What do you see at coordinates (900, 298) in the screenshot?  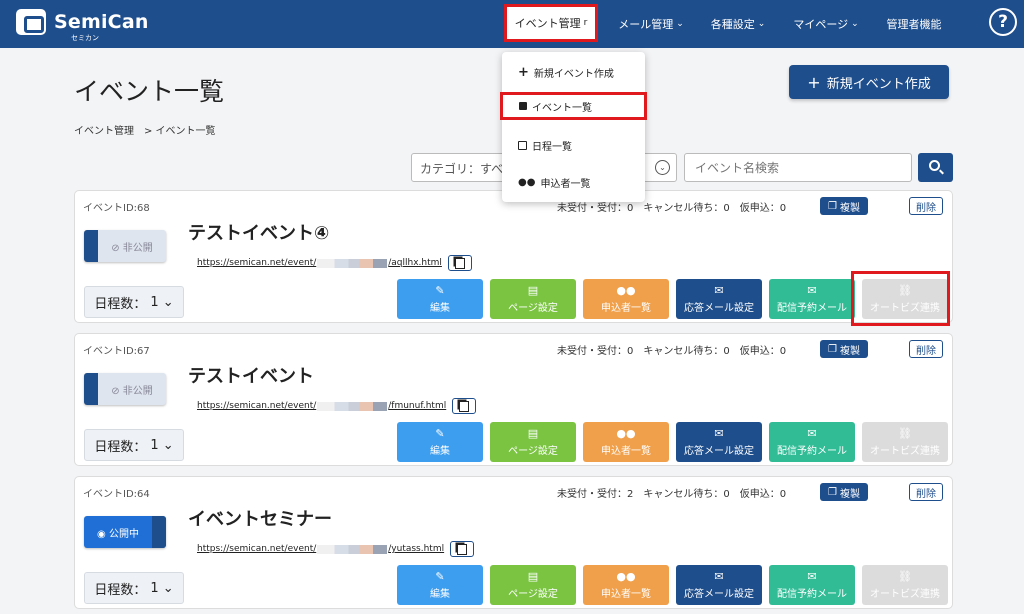 I see `highlight-box` at bounding box center [900, 298].